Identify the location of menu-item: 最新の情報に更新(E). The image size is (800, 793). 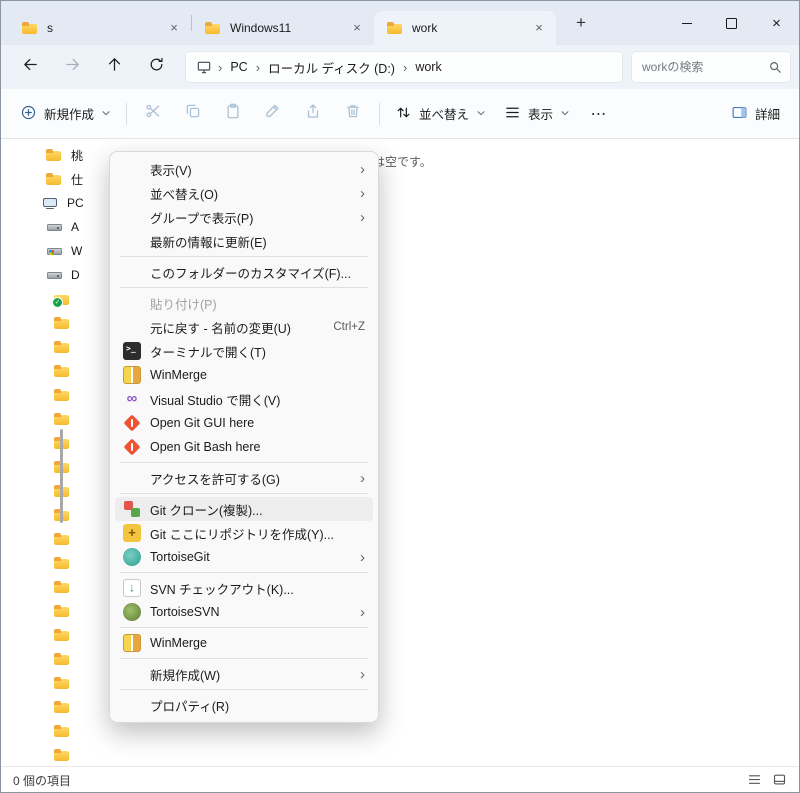
(244, 241).